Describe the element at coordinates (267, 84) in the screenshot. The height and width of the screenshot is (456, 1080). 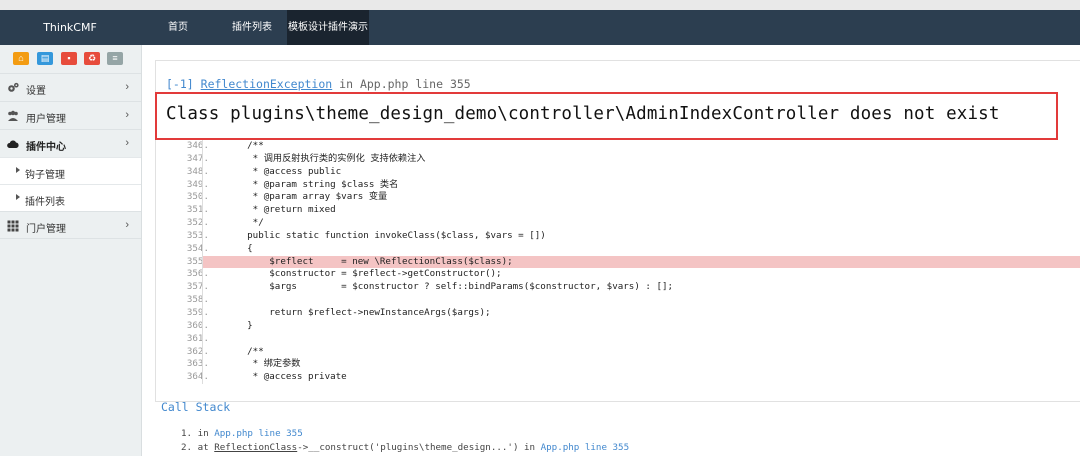
I see `exception-class-link: ReflectionException` at that location.